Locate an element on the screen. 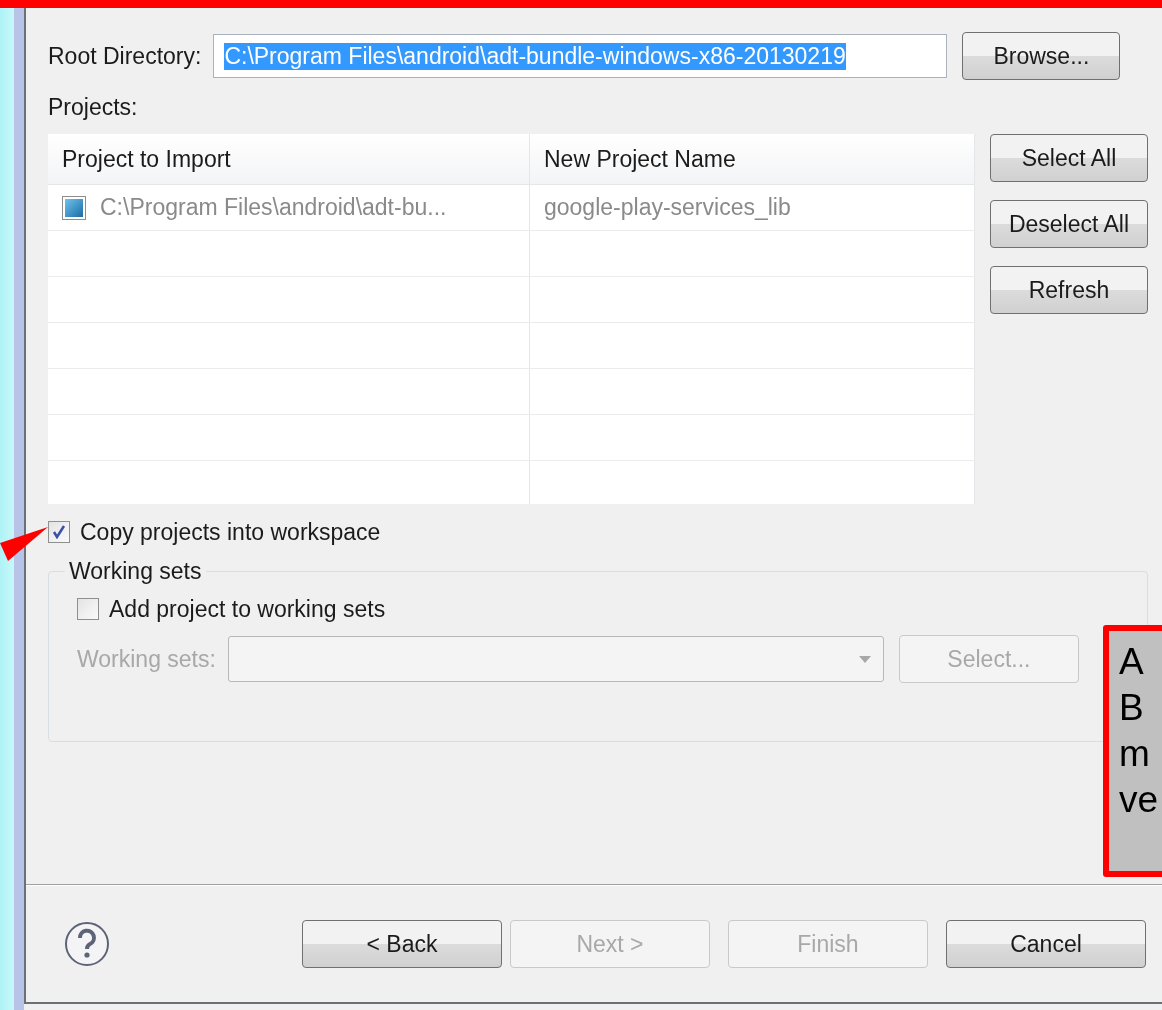 Image resolution: width=1162 pixels, height=1010 pixels. checkbox-label: Add project to working sets is located at coordinates (247, 609).